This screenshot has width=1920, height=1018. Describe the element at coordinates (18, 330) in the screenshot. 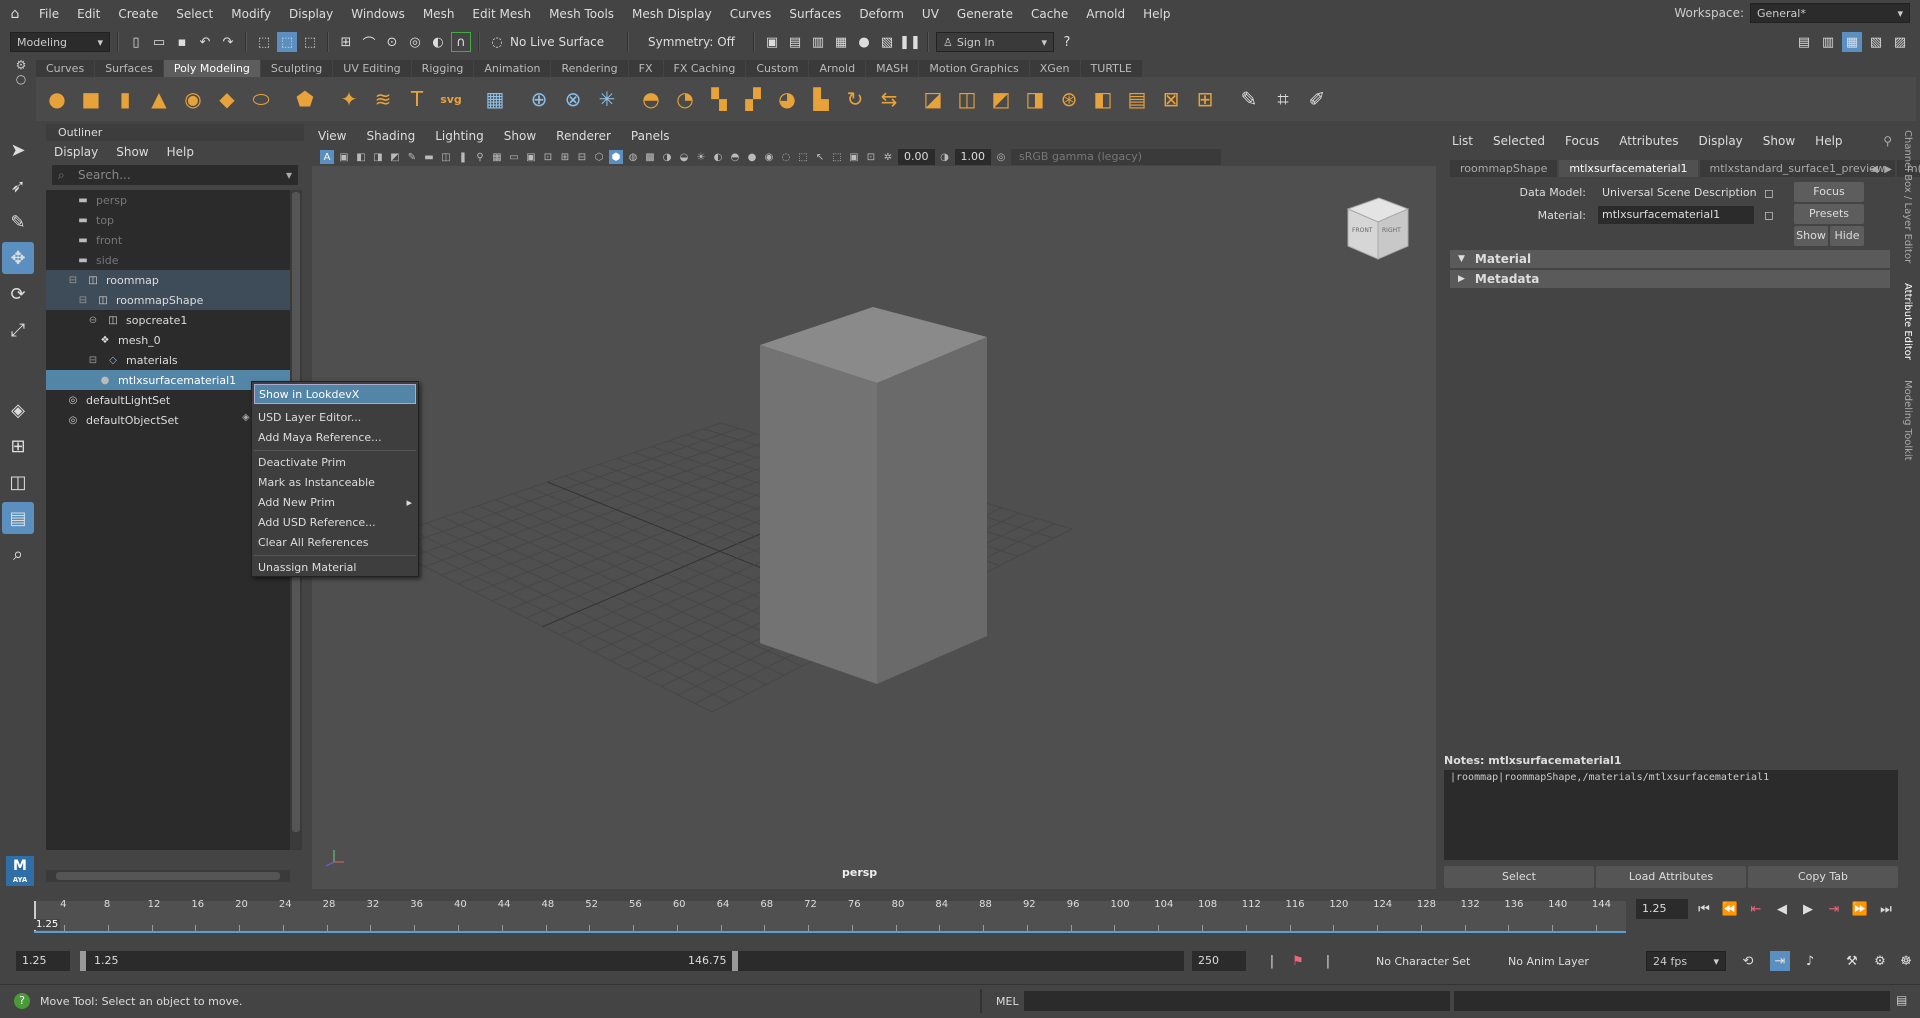

I see `scale-tool-icon: ⤢` at that location.